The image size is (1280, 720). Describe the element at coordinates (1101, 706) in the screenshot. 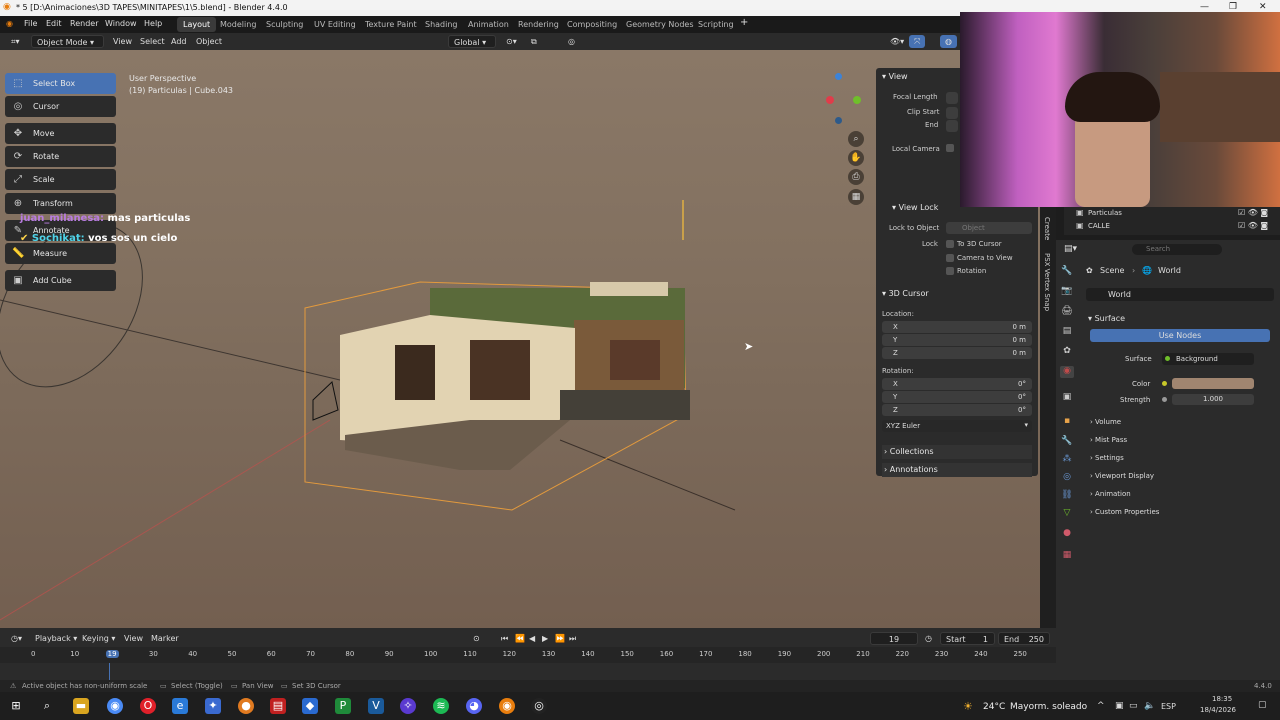

I see `tray-arrow-icon: ^` at that location.